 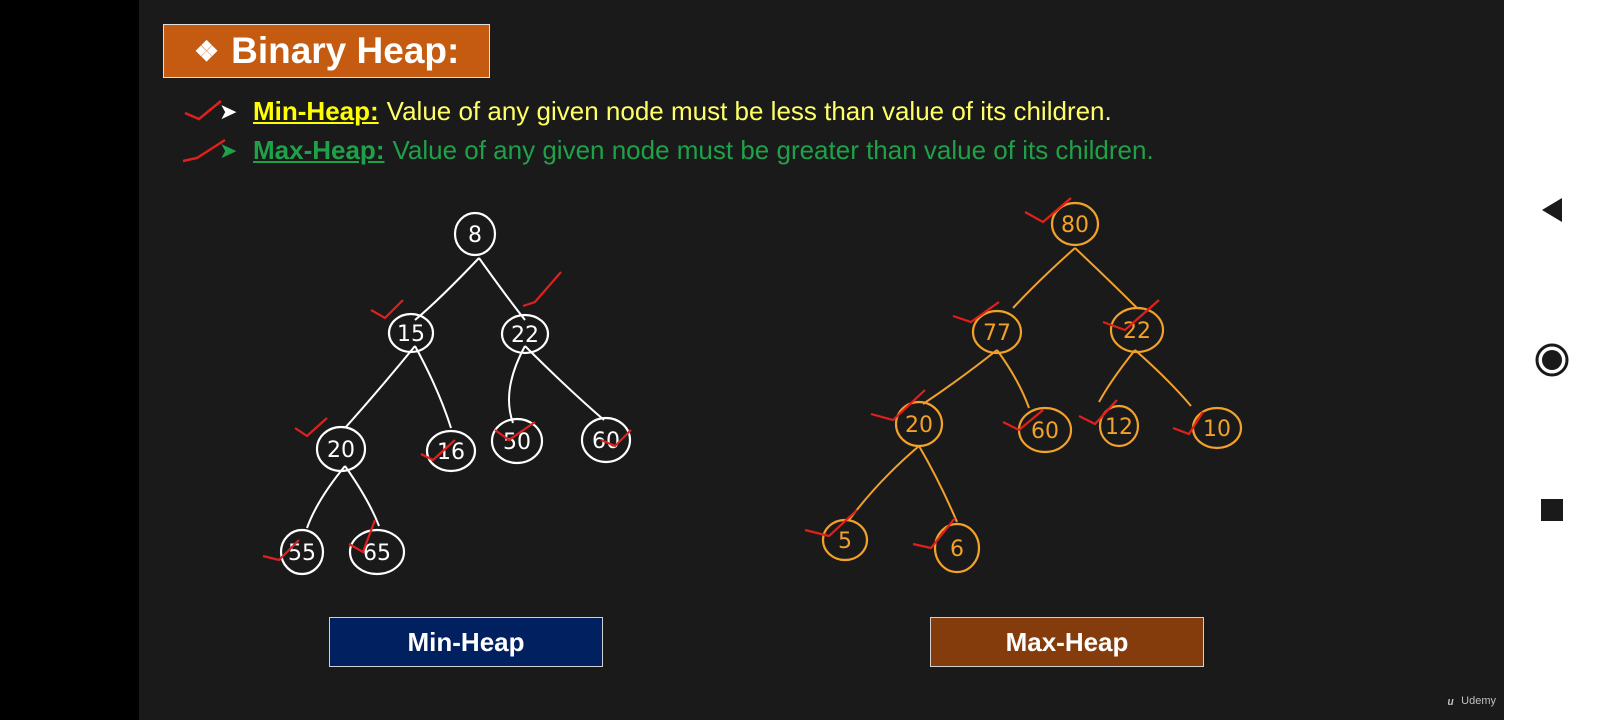 What do you see at coordinates (1472, 699) in the screenshot?
I see `udemy-watermark: ᵤ Udemy` at bounding box center [1472, 699].